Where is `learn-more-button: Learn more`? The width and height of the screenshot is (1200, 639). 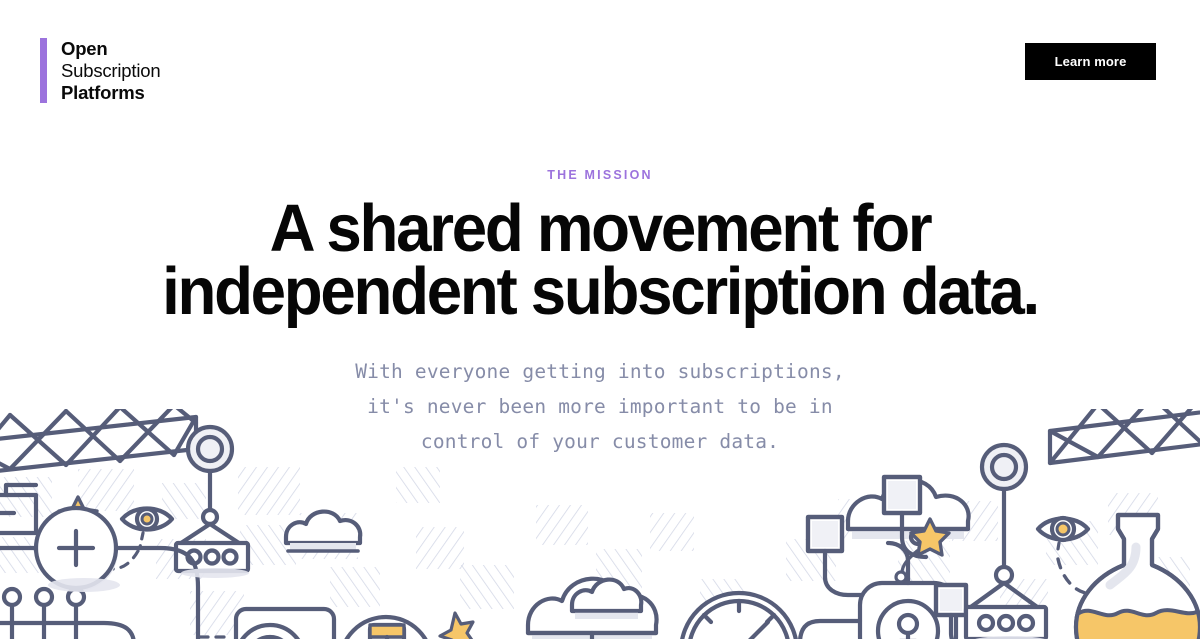
learn-more-button: Learn more is located at coordinates (1090, 61).